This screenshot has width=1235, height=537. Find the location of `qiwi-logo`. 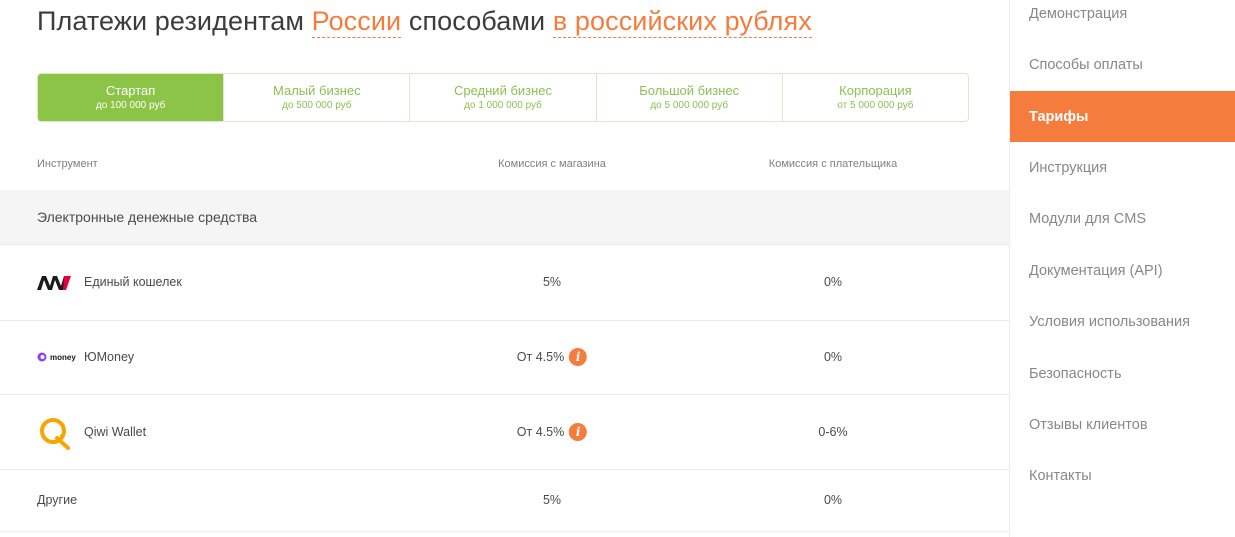

qiwi-logo is located at coordinates (54, 434).